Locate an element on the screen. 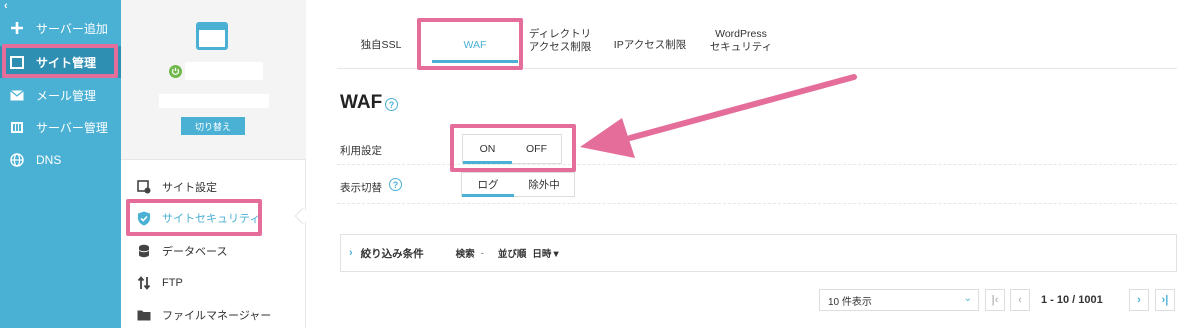  menu-item-file-manager: ファイルマネージャー is located at coordinates (213, 314).